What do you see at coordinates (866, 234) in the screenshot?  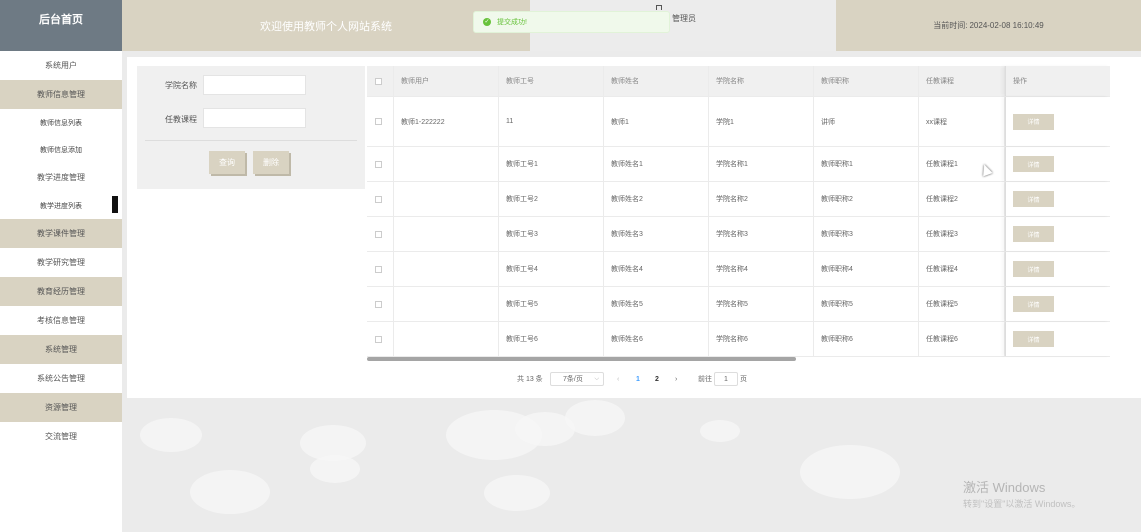 I see `cell-title: 教师职称3` at bounding box center [866, 234].